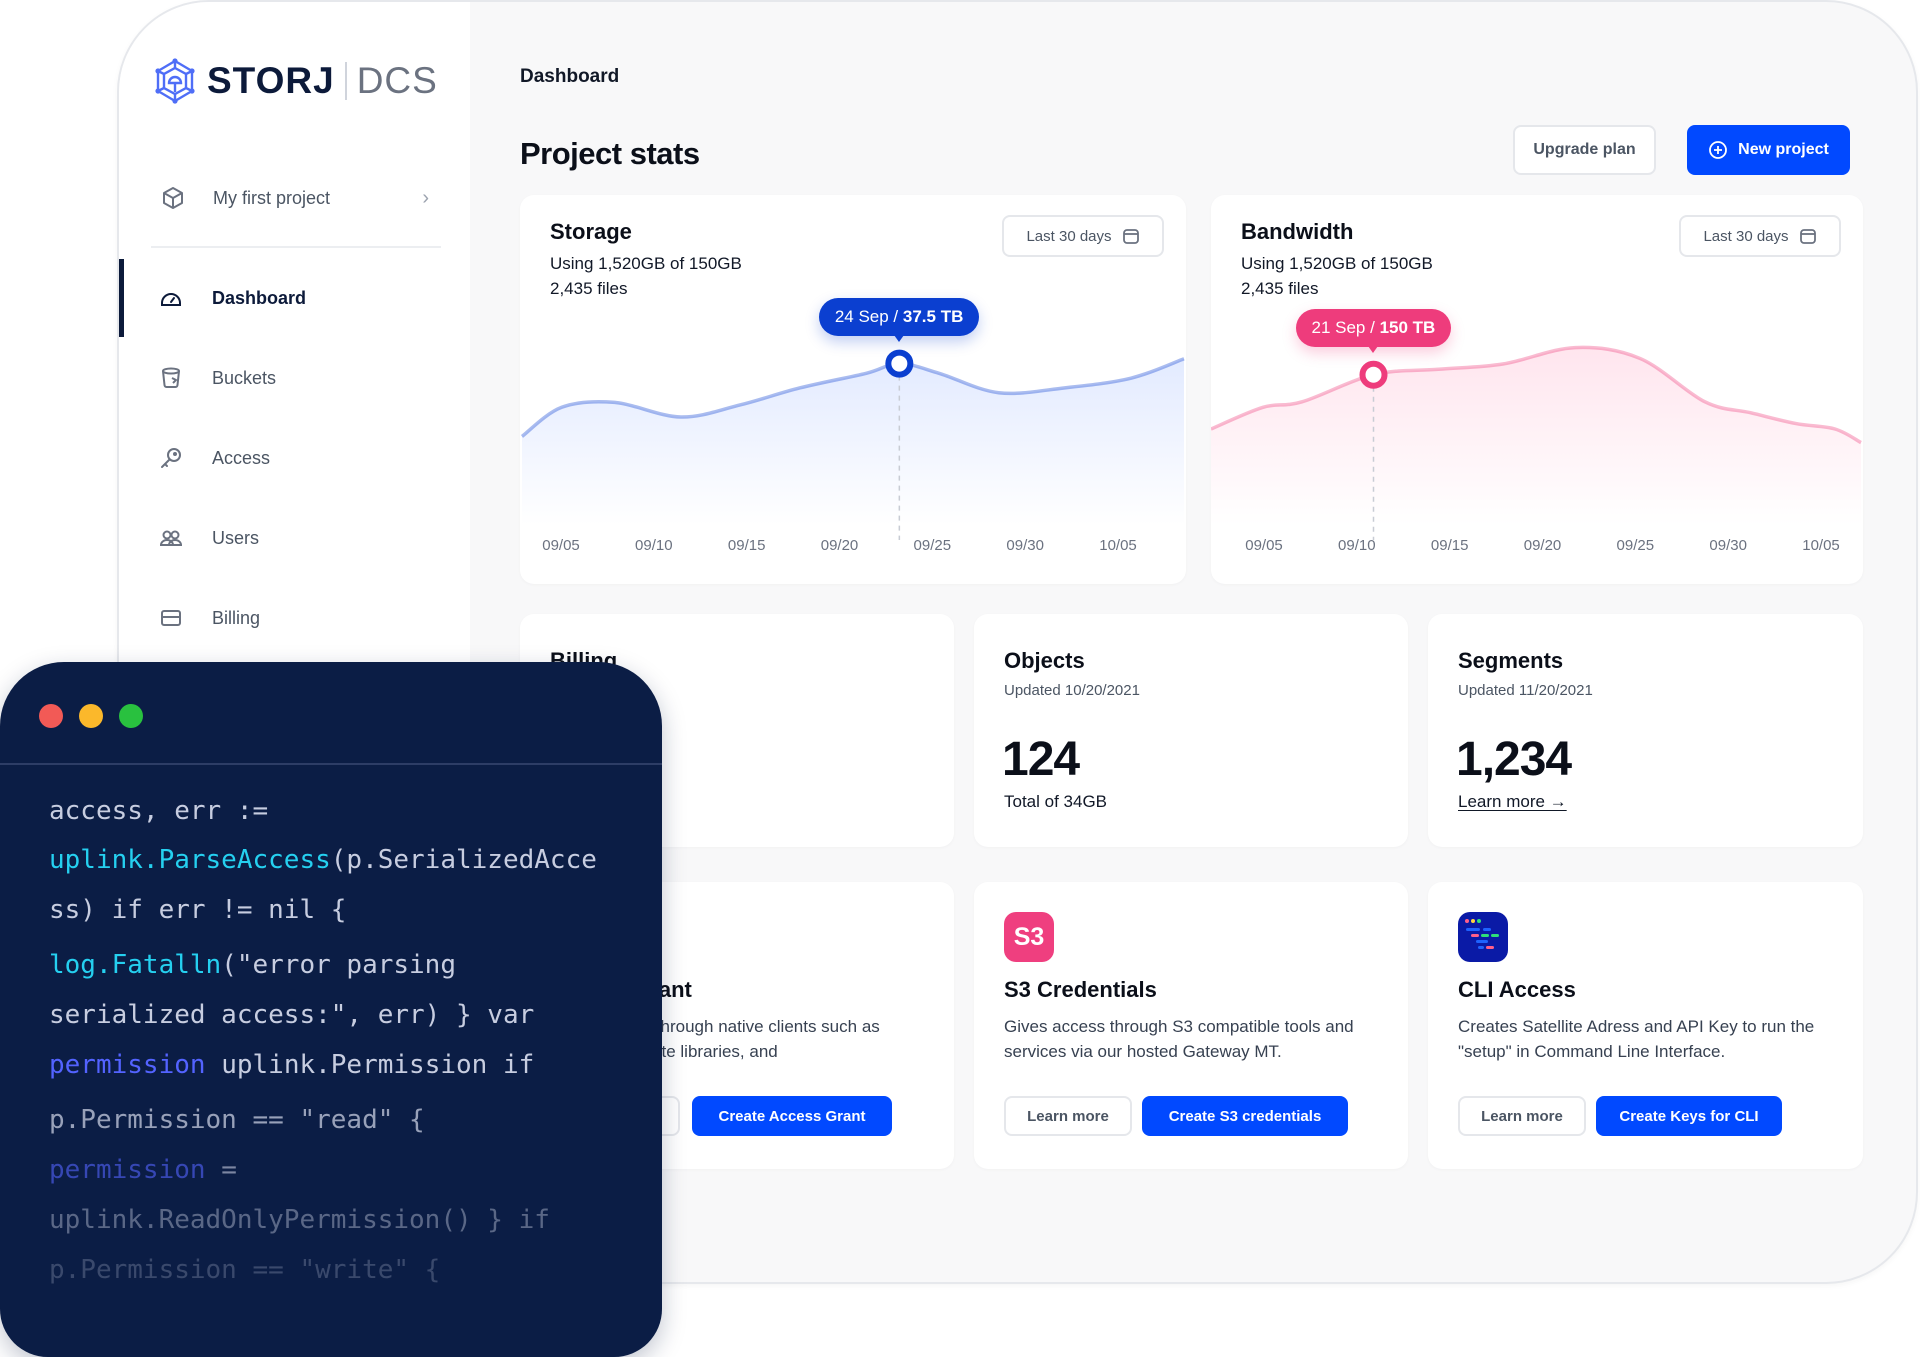  I want to click on storage-range-select: Last 30 days, so click(1083, 236).